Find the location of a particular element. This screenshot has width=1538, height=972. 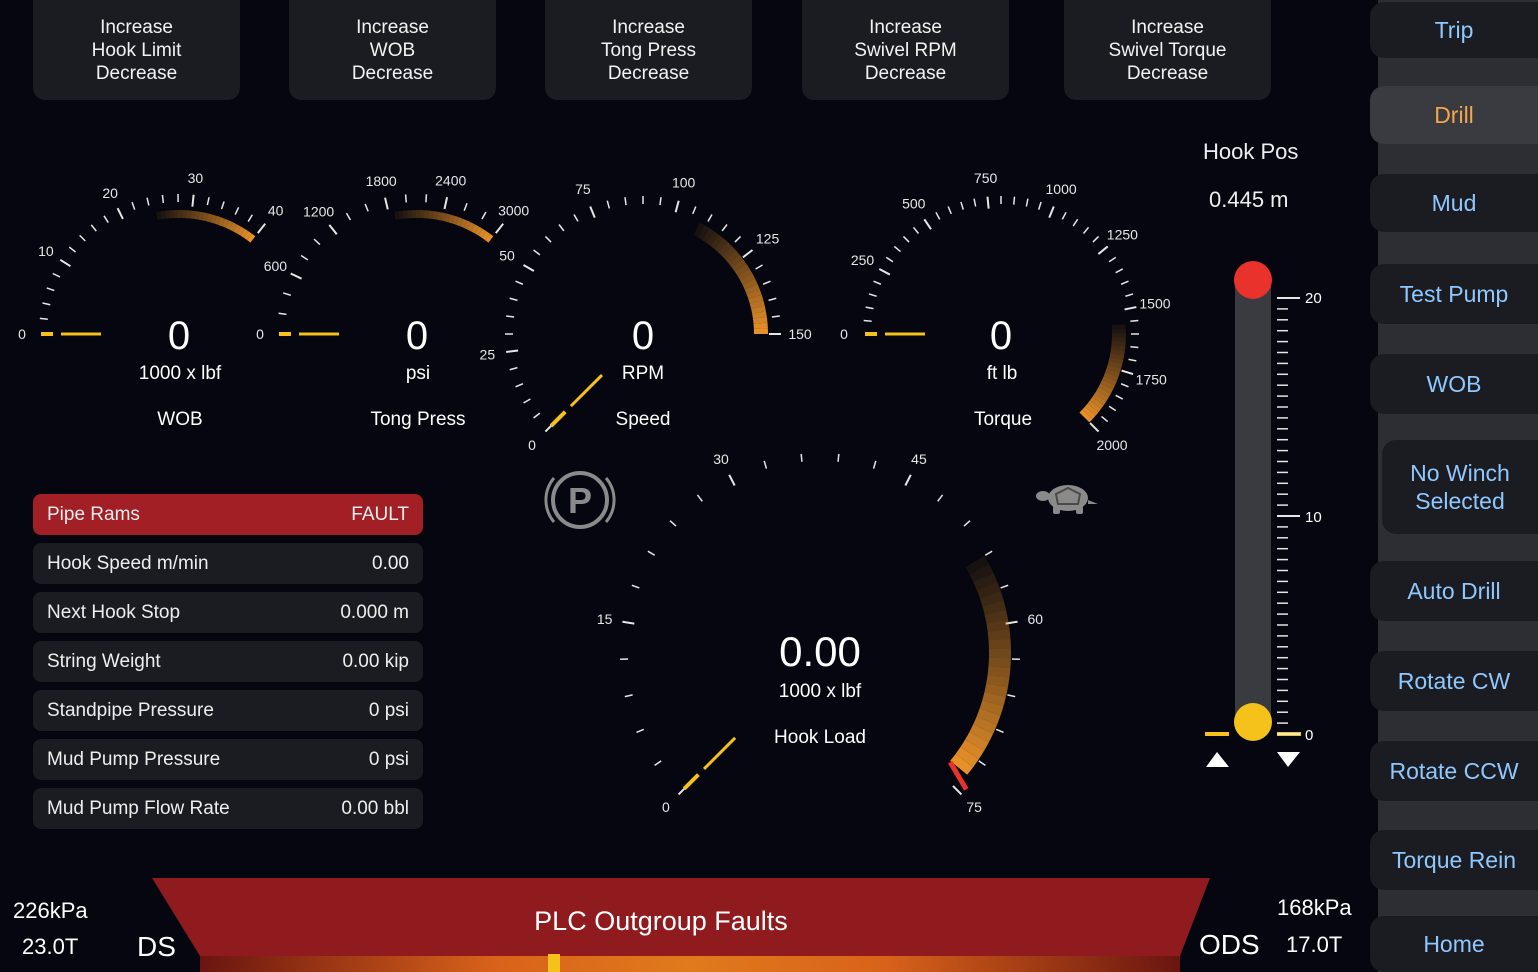

hook-up-arrow-icon is located at coordinates (1217, 759).